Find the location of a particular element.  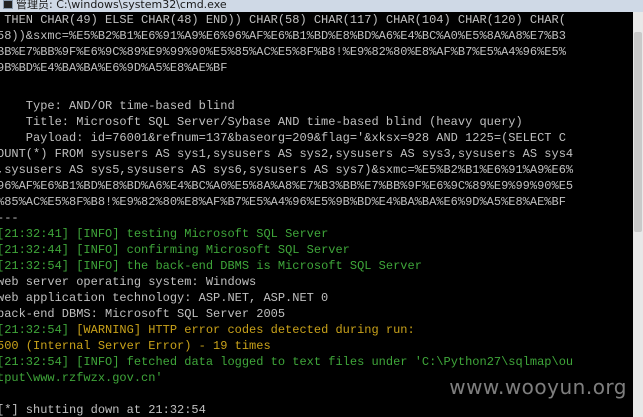

log-message: testing Microsoft SQL Server is located at coordinates (227, 234).